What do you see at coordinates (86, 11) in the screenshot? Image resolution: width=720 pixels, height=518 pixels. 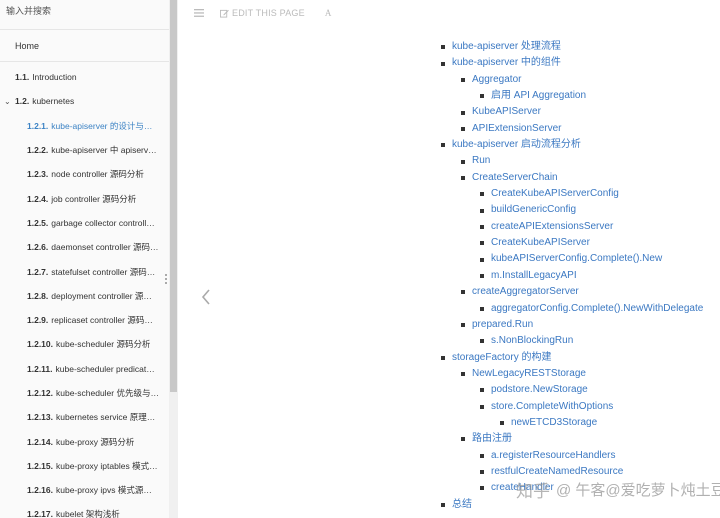 I see `search-input` at bounding box center [86, 11].